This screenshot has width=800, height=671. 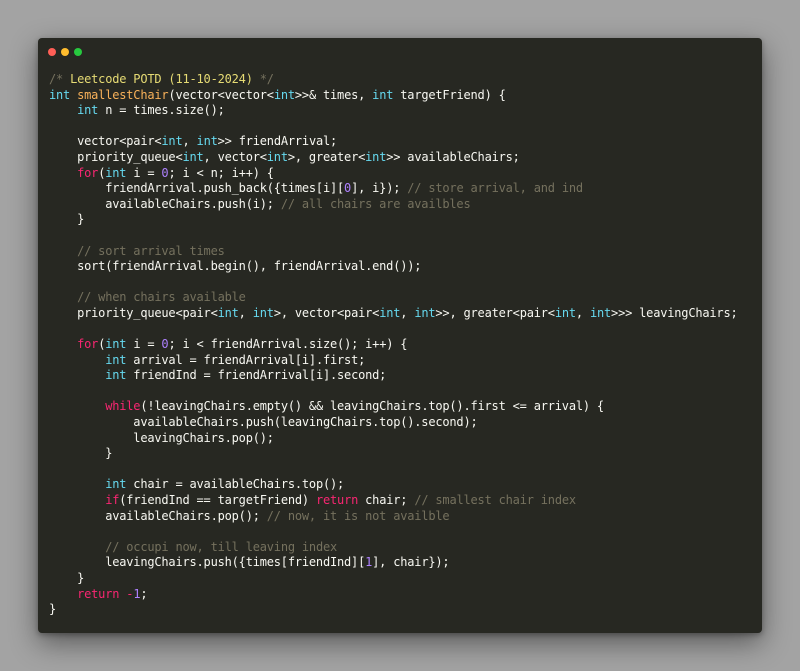 What do you see at coordinates (379, 188) in the screenshot?
I see `code-token-plain: ], i});` at bounding box center [379, 188].